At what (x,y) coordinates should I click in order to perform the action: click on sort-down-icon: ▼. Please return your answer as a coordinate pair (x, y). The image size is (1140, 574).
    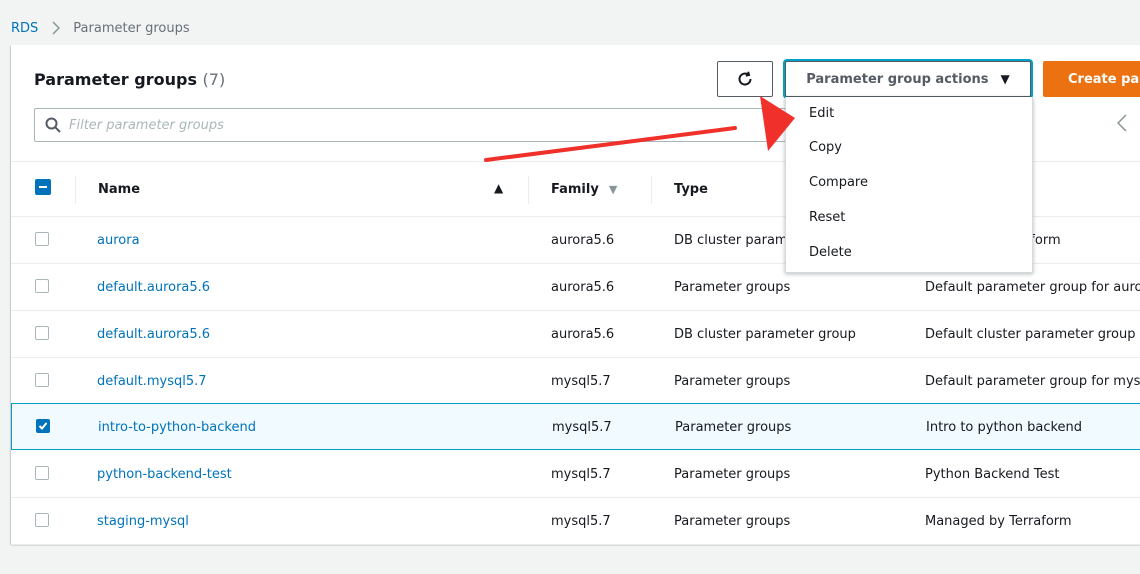
    Looking at the image, I should click on (613, 189).